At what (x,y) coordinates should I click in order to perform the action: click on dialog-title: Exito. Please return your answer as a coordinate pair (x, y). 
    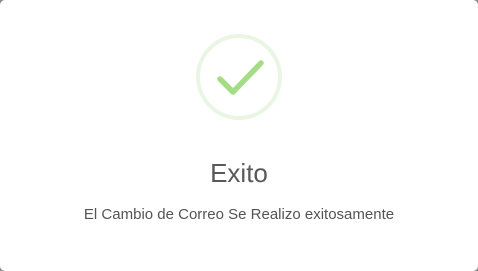
    Looking at the image, I should click on (239, 173).